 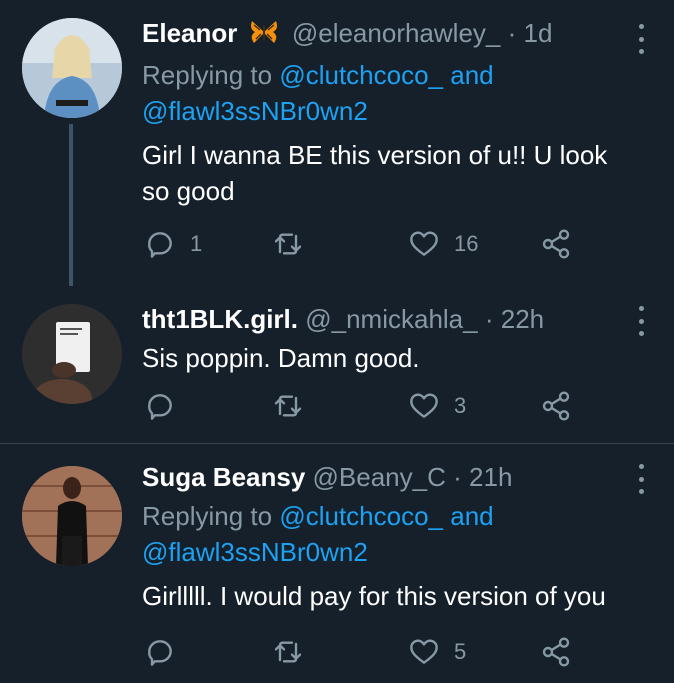 I want to click on tweet-header: Suga Beansy @Beany_C · 21h, so click(x=388, y=477).